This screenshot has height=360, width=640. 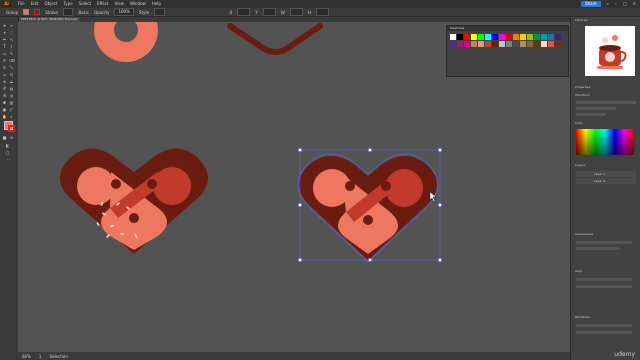 I want to click on gradient-tool-icon: ▤, so click(x=11, y=88).